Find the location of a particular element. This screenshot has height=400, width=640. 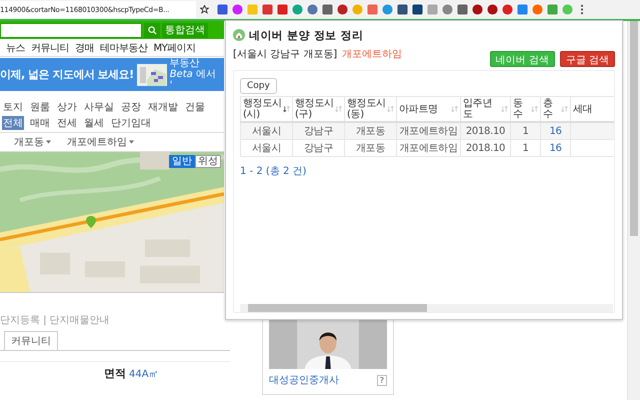

area-label: 면적 is located at coordinates (115, 373).